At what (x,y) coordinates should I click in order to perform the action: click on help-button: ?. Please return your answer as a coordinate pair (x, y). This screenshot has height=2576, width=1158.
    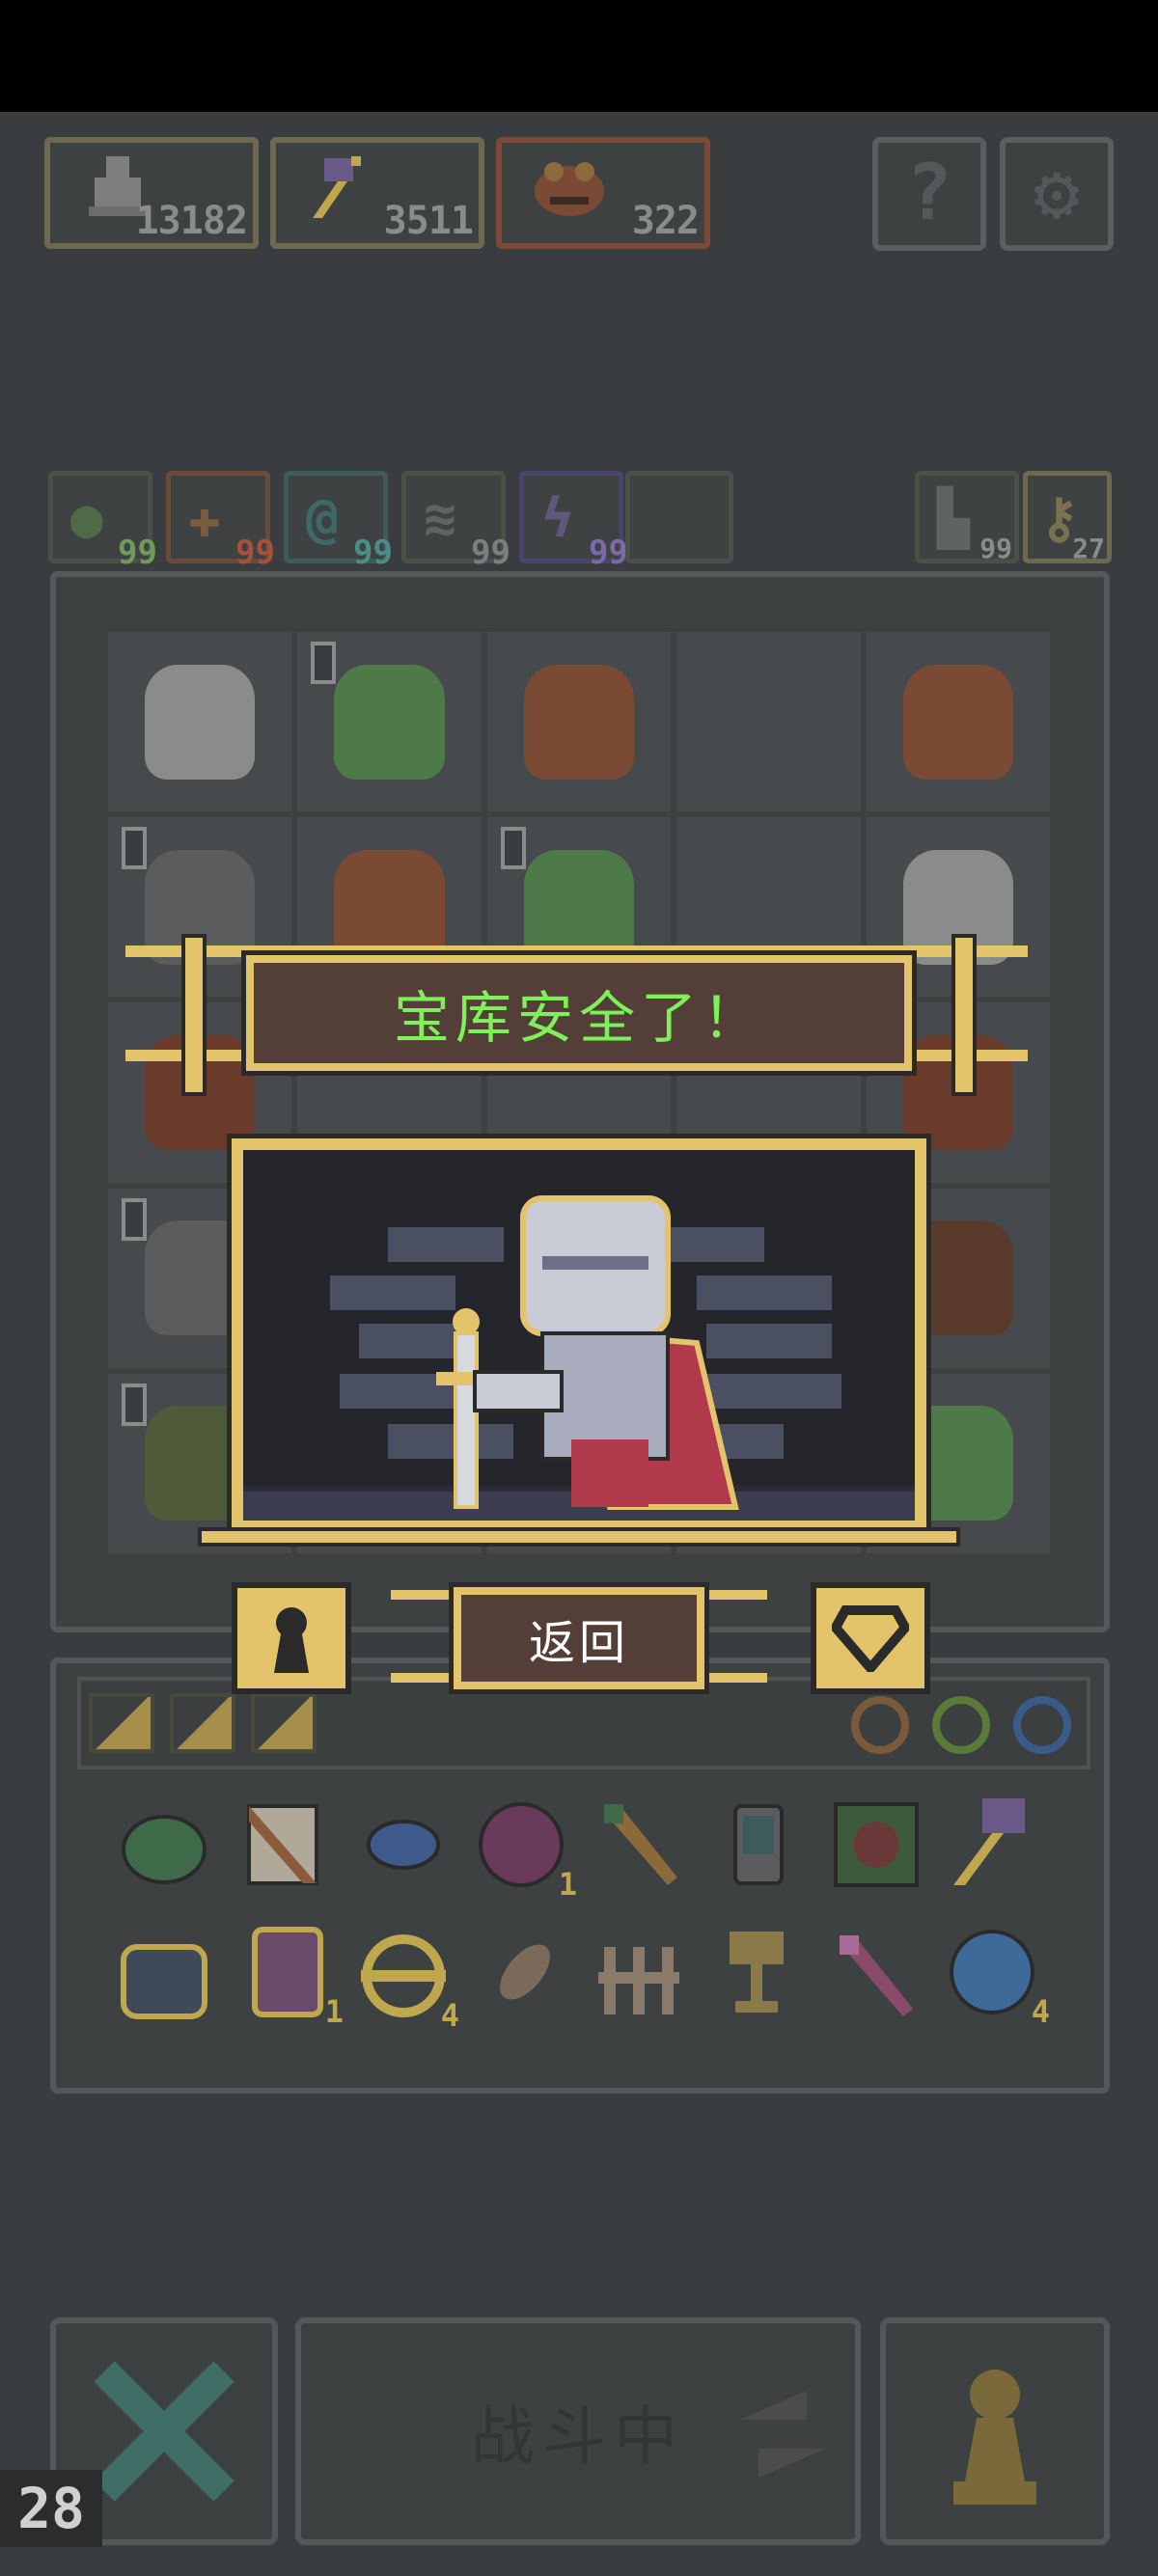
    Looking at the image, I should click on (929, 194).